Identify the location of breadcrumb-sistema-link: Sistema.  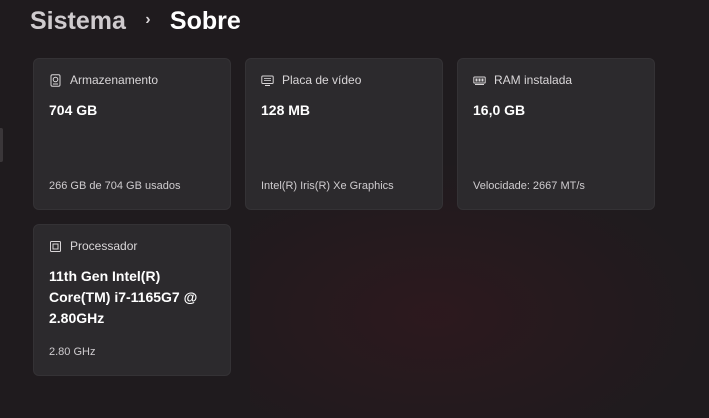
(78, 21).